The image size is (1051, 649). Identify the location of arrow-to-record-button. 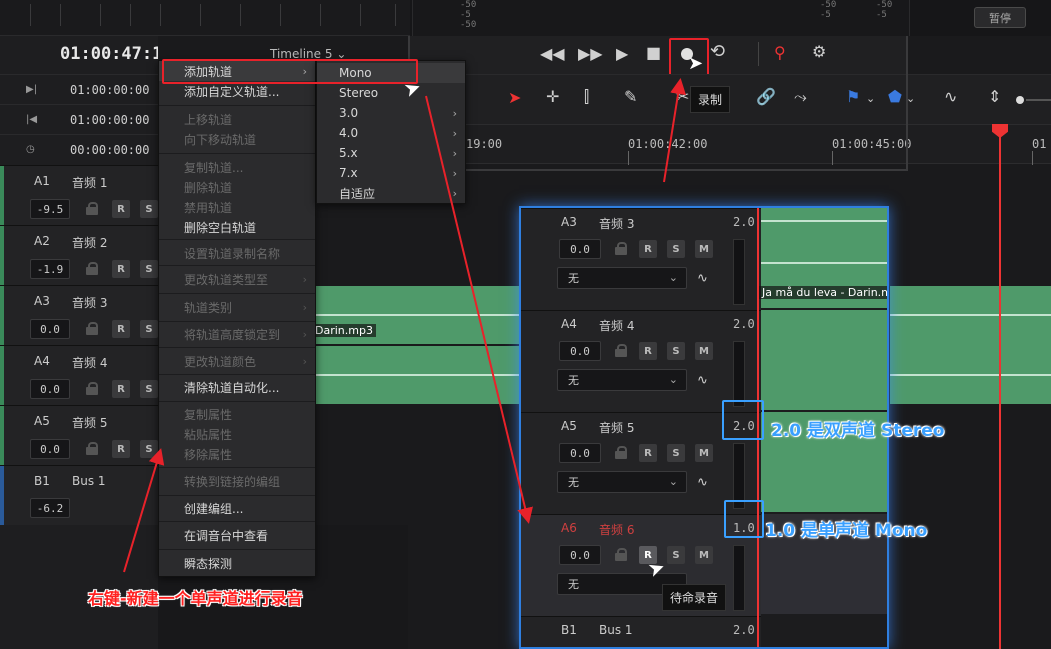
(675, 130).